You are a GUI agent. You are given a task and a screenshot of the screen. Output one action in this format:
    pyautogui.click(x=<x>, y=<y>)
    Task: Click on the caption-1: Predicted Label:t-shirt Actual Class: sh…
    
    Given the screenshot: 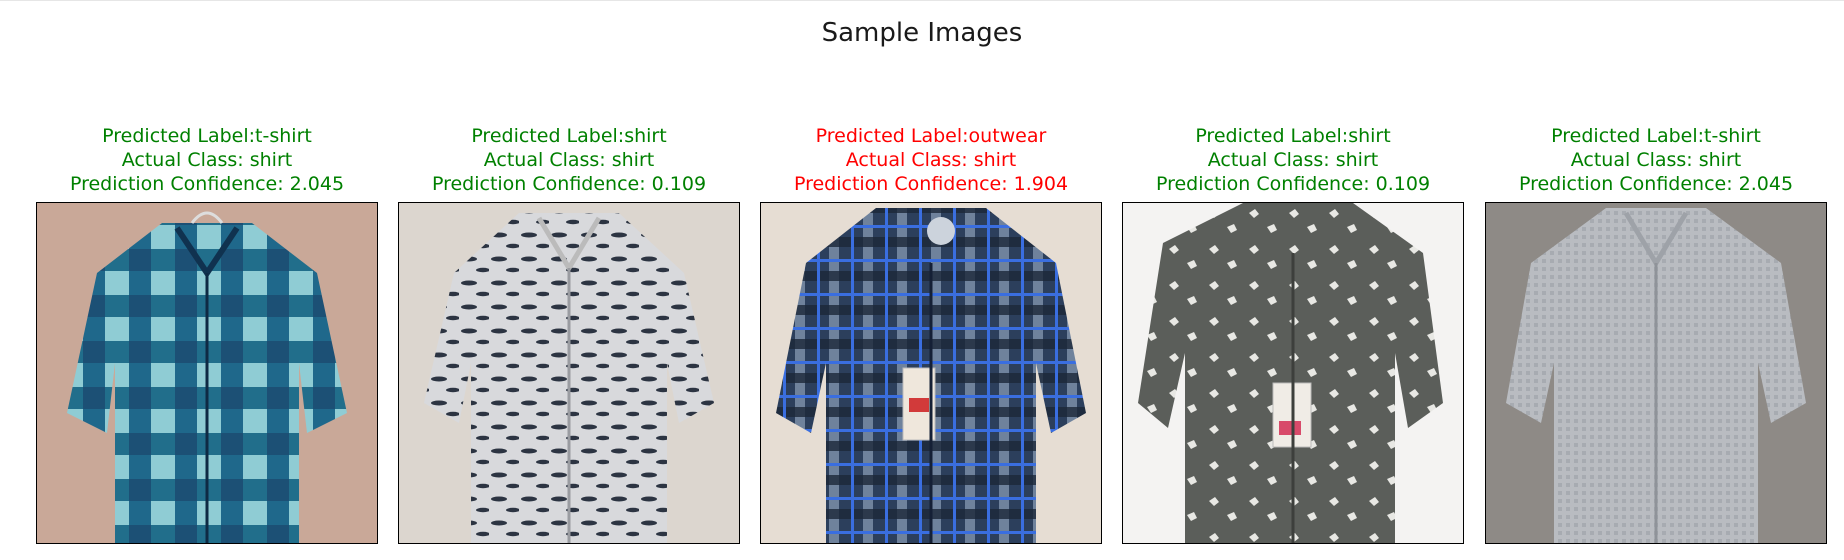 What is the action you would take?
    pyautogui.click(x=207, y=160)
    